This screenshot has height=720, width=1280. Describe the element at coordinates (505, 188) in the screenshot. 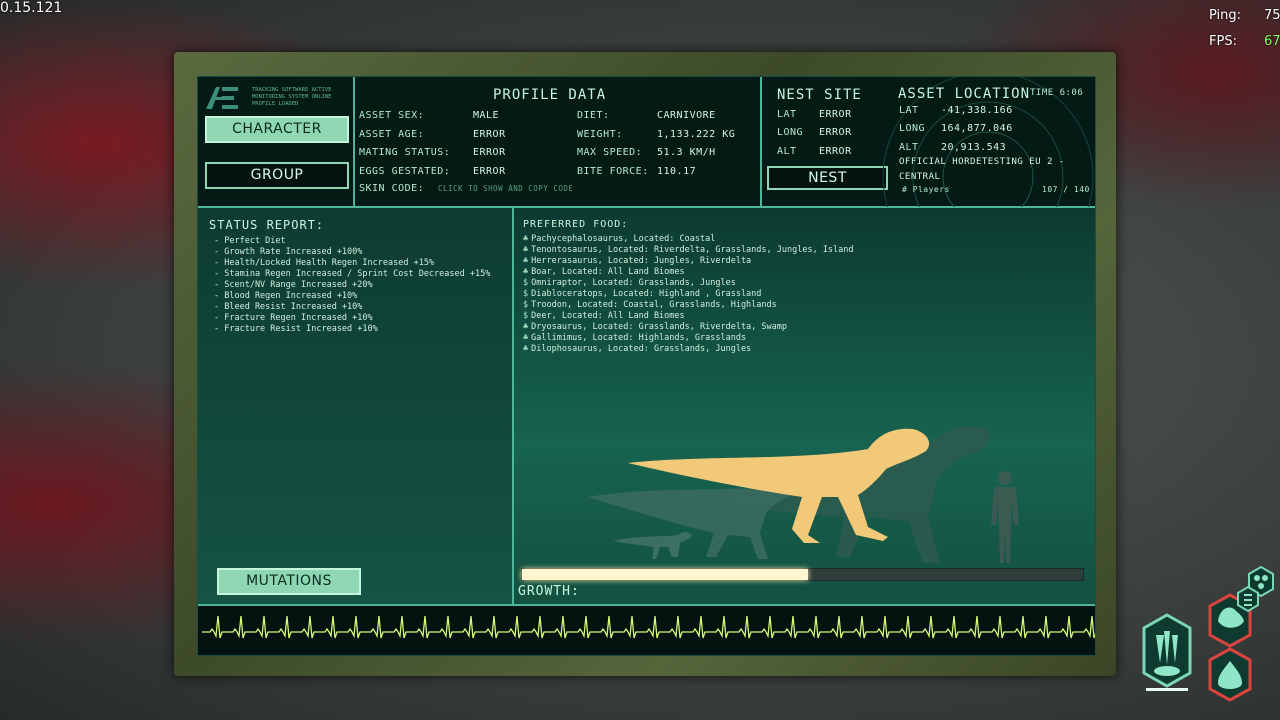

I see `skin-code-link: CLICK TO SHOW AND COPY CODE` at that location.